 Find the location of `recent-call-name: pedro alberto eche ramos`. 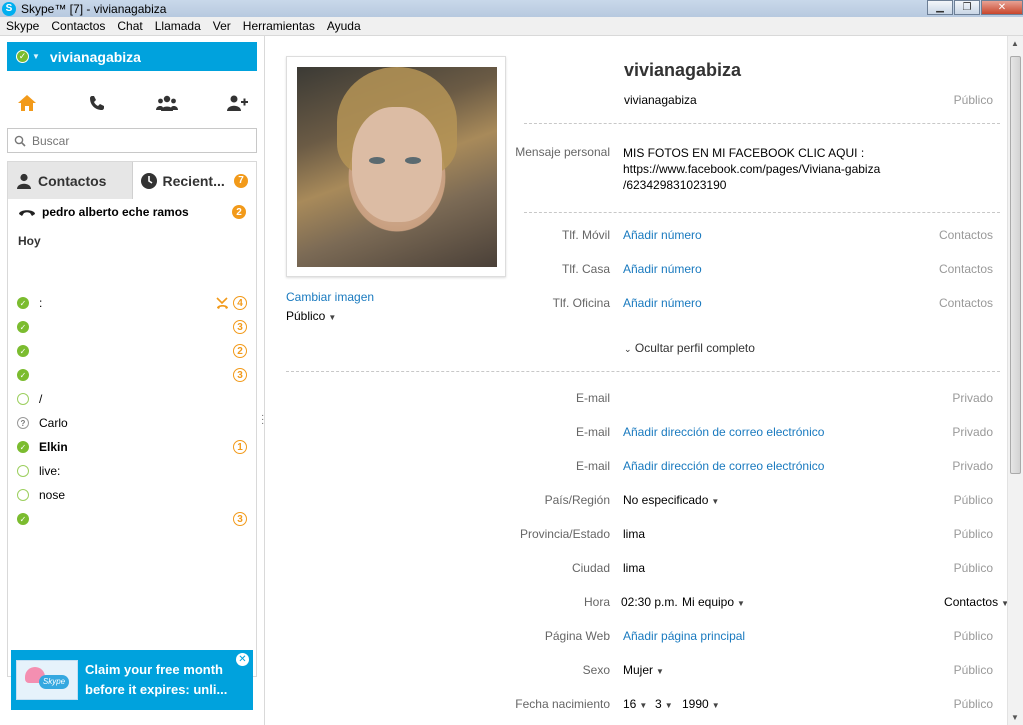

recent-call-name: pedro alberto eche ramos is located at coordinates (115, 212).